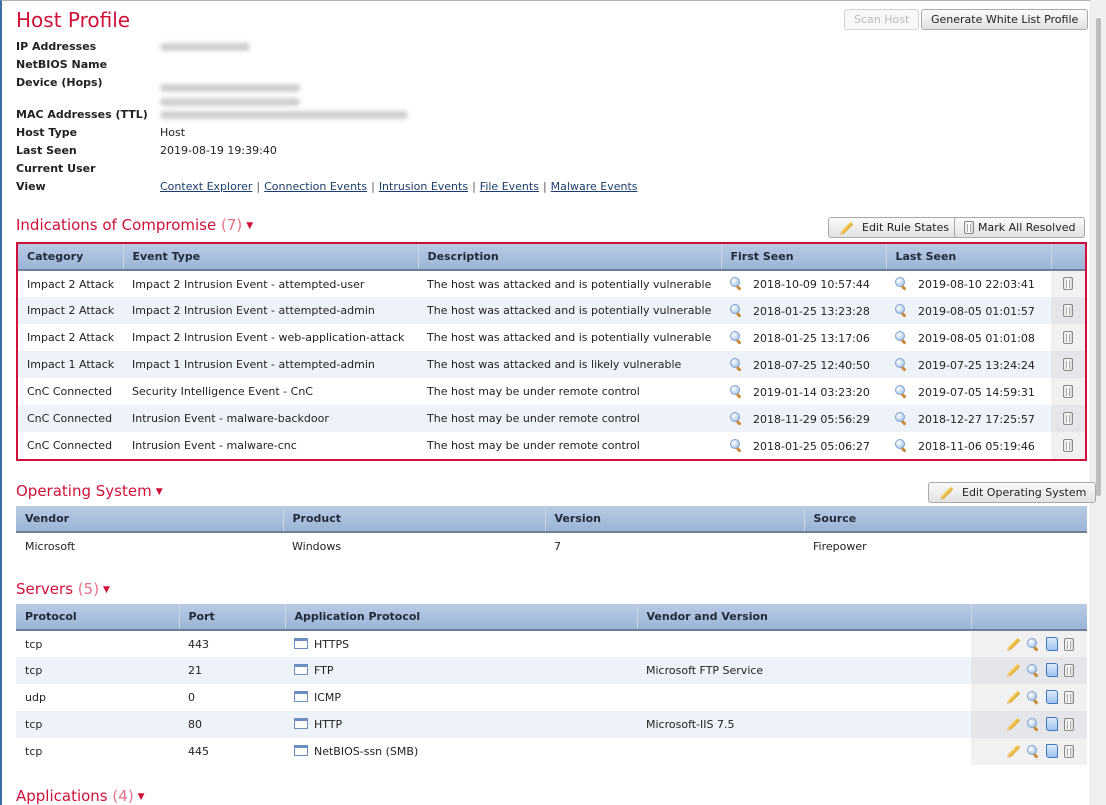  Describe the element at coordinates (594, 186) in the screenshot. I see `link-malware-events: Malware Events` at that location.